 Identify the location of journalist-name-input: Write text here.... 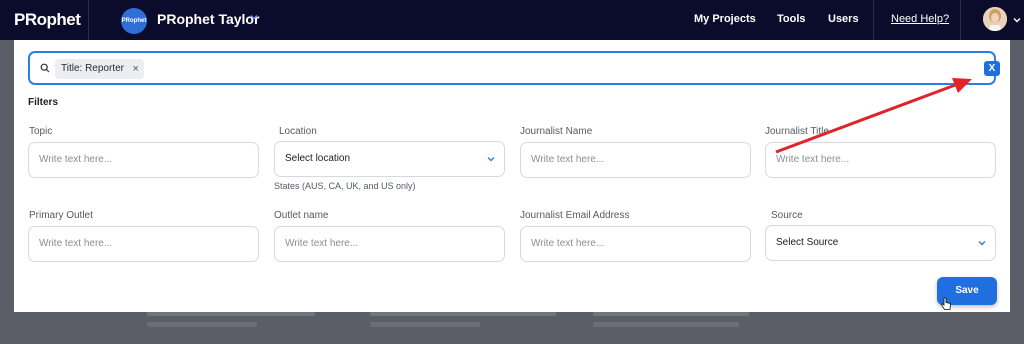
(635, 160).